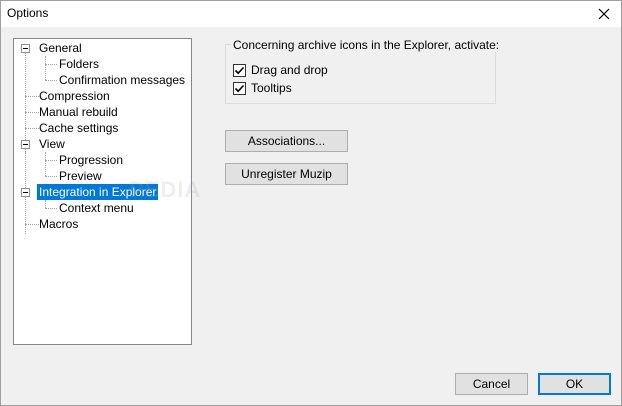  Describe the element at coordinates (96, 208) in the screenshot. I see `tree-item-context-menu: Context menu` at that location.